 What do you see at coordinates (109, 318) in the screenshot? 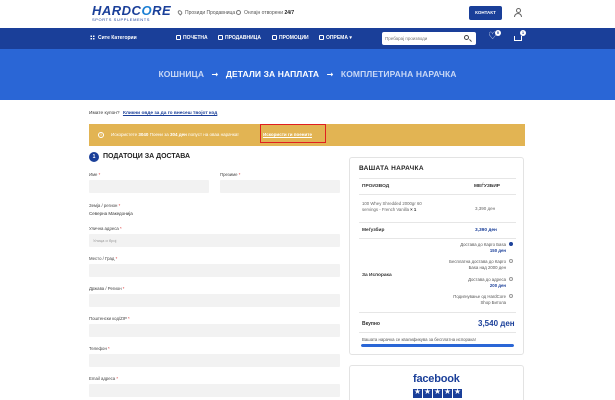
I see `zip-label: Поштенски код/ZIP *` at bounding box center [109, 318].